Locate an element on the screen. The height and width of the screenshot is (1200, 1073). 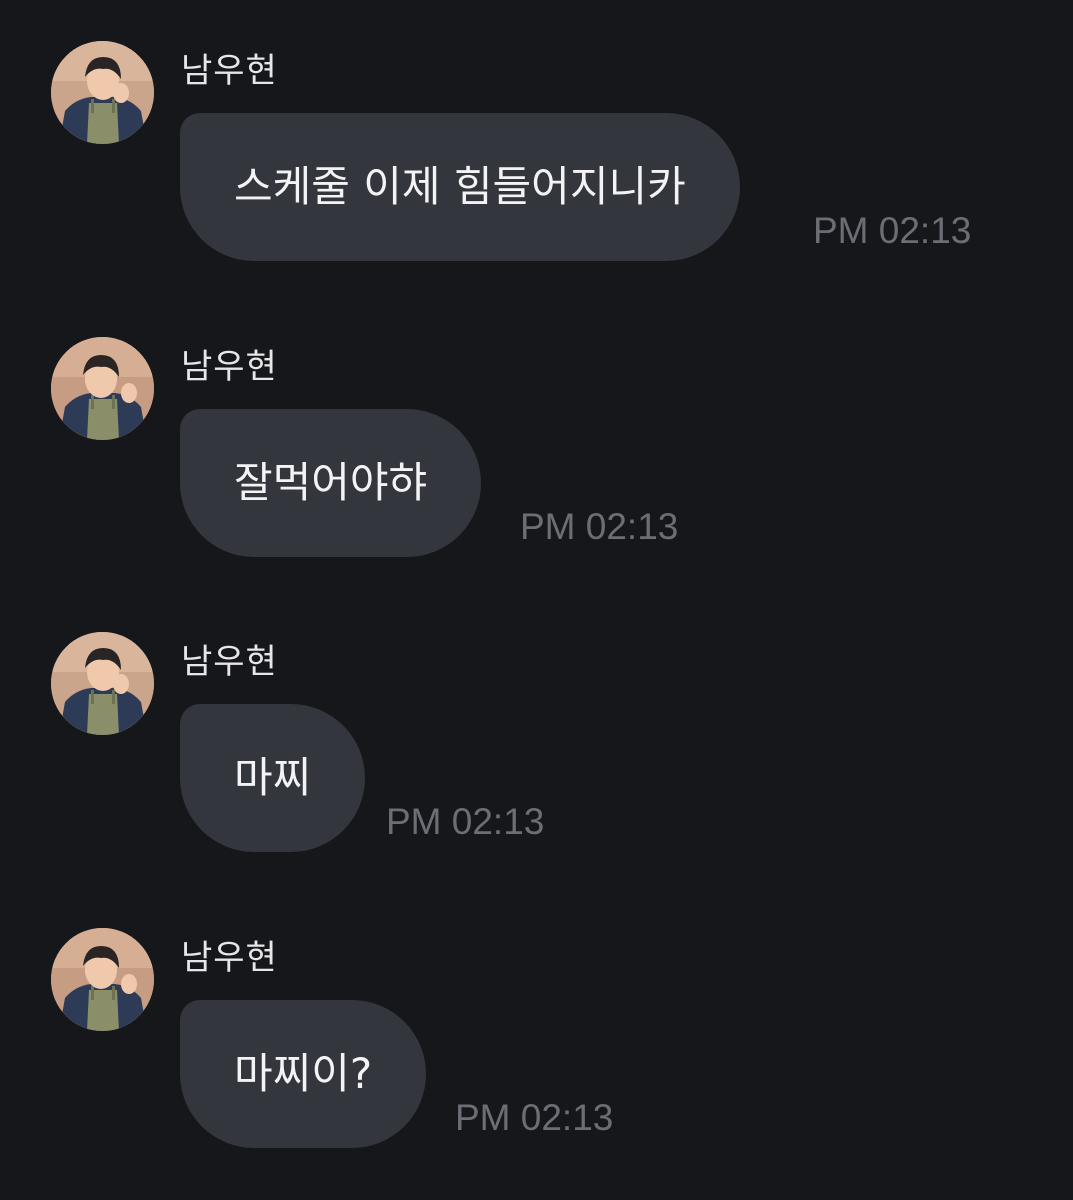
message-bubble: 마찌이? is located at coordinates (303, 1074).